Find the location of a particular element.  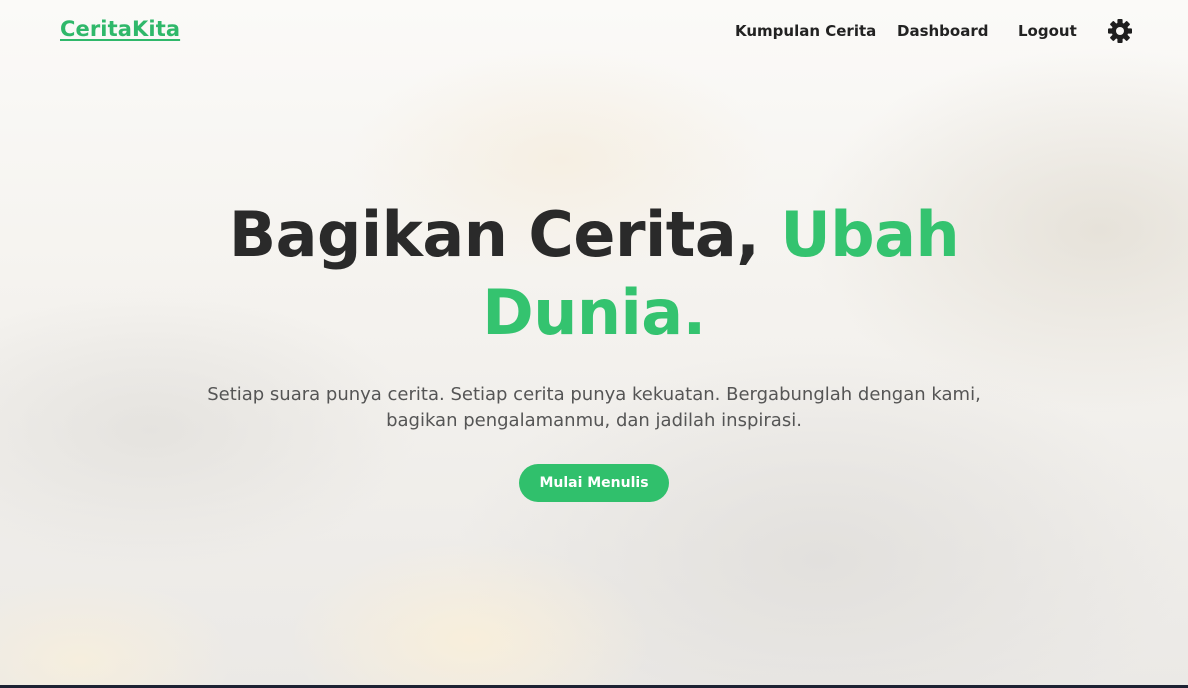

gear-icon is located at coordinates (1120, 31).